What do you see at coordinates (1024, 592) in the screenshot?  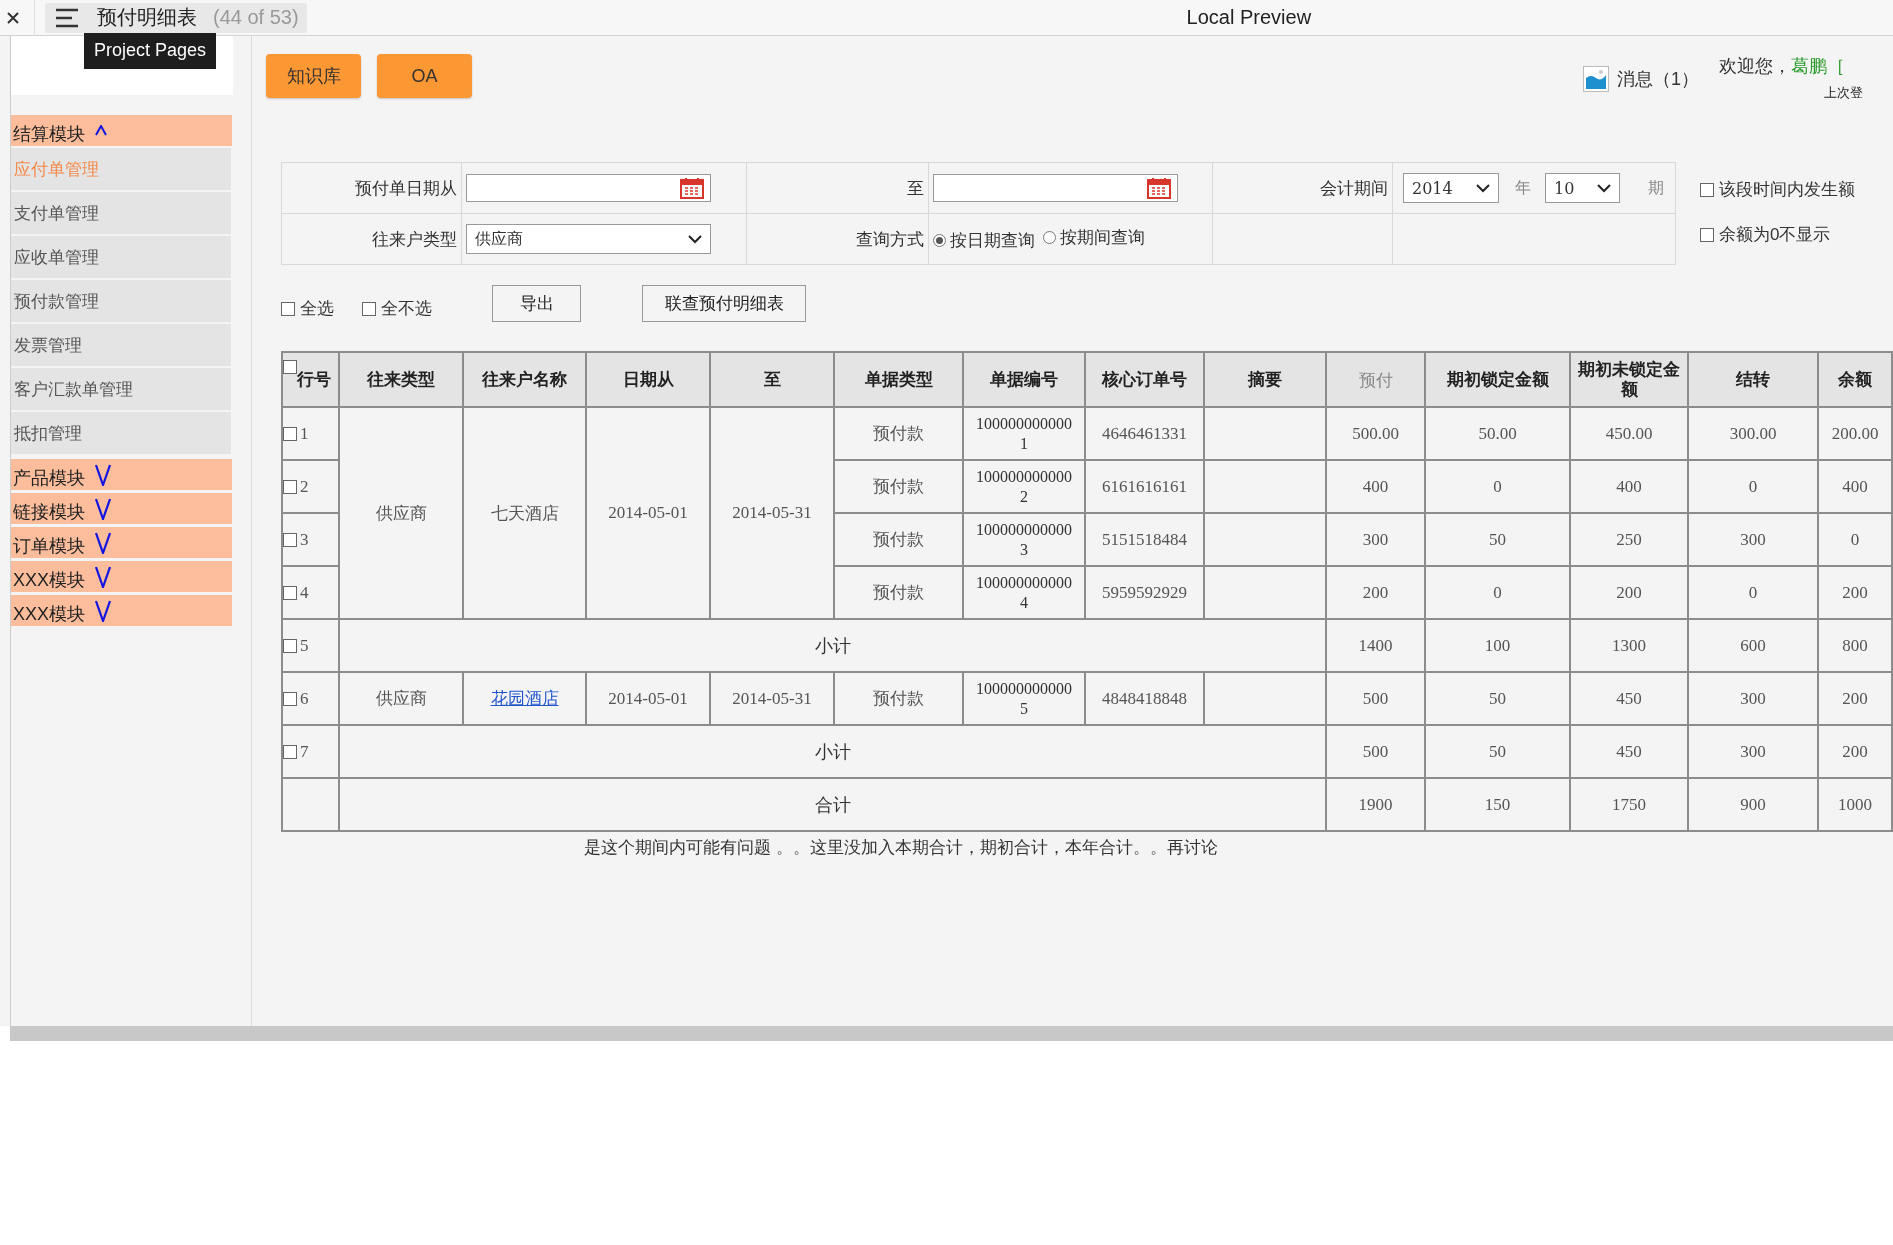 I see `table-cell-text: 1000000000004` at bounding box center [1024, 592].